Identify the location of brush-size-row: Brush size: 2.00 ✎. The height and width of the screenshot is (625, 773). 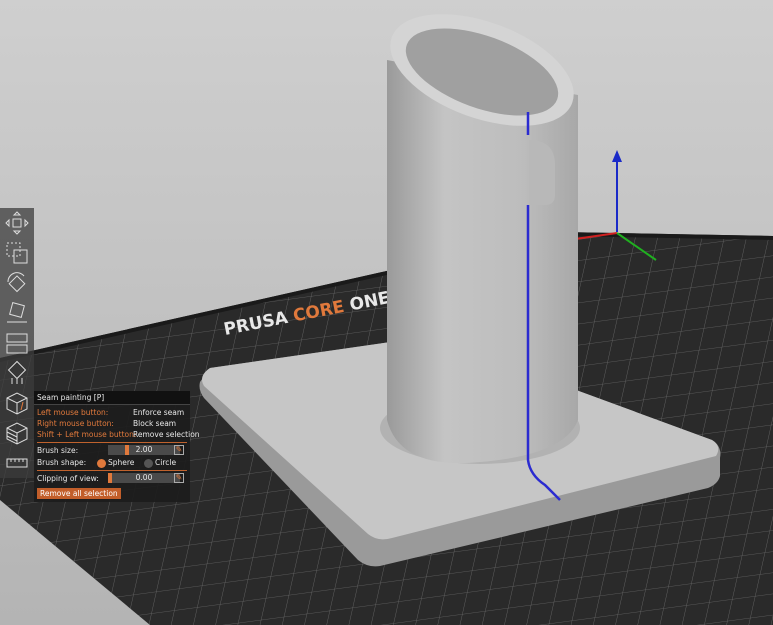
(112, 450).